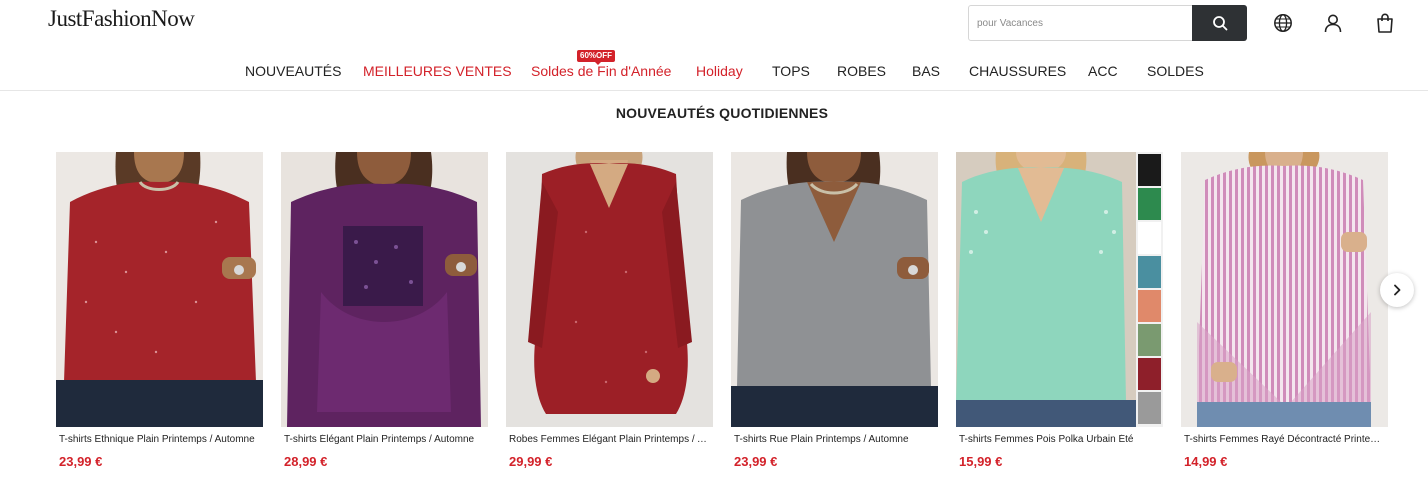 The height and width of the screenshot is (487, 1428). What do you see at coordinates (293, 71) in the screenshot?
I see `nav-item-nouveautes: NOUVEAUTÉS` at bounding box center [293, 71].